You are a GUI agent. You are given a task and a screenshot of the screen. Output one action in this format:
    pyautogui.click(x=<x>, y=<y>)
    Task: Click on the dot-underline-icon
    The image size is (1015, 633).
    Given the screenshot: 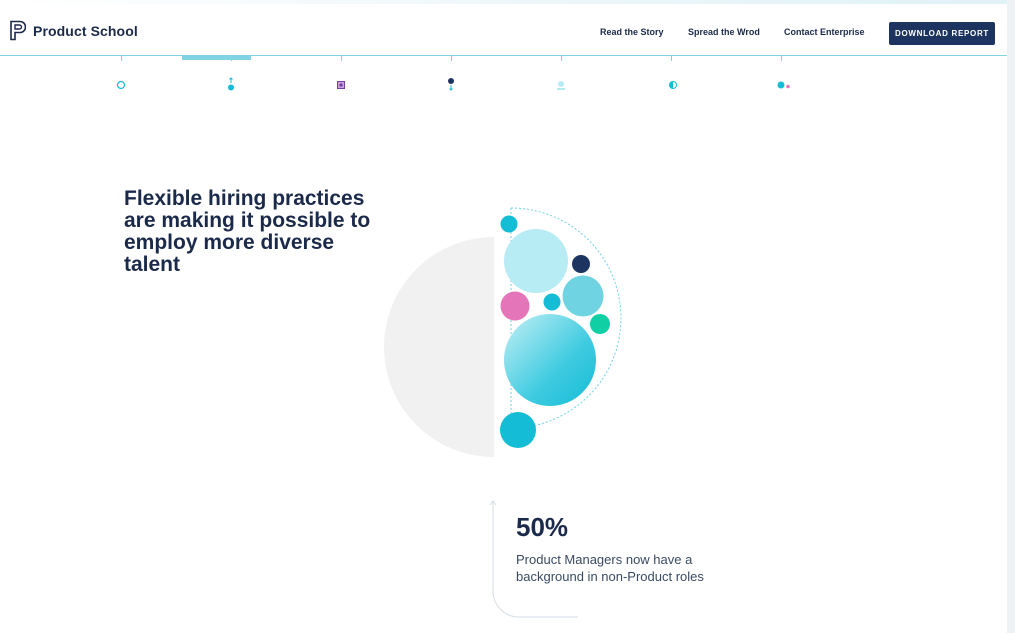 What is the action you would take?
    pyautogui.click(x=561, y=86)
    